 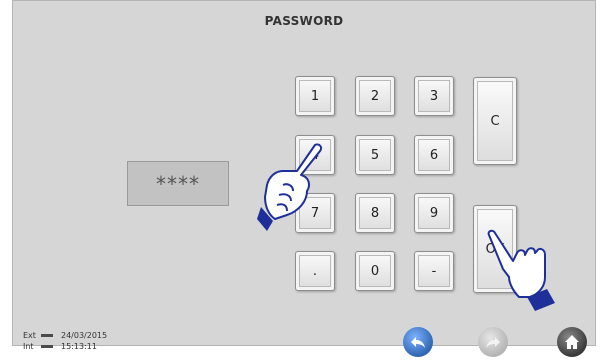 What do you see at coordinates (304, 21) in the screenshot?
I see `page-title: PASSWORD` at bounding box center [304, 21].